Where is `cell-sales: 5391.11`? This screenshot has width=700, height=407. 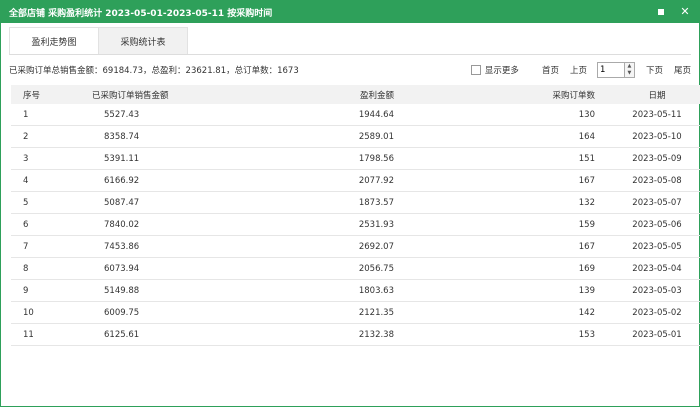 cell-sales: 5391.11 is located at coordinates (163, 158).